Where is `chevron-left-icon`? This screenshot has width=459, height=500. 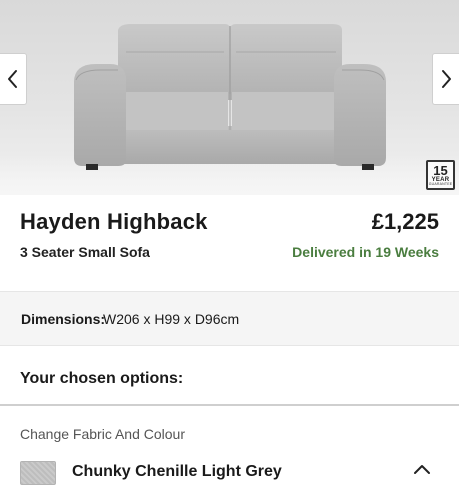 chevron-left-icon is located at coordinates (12, 79).